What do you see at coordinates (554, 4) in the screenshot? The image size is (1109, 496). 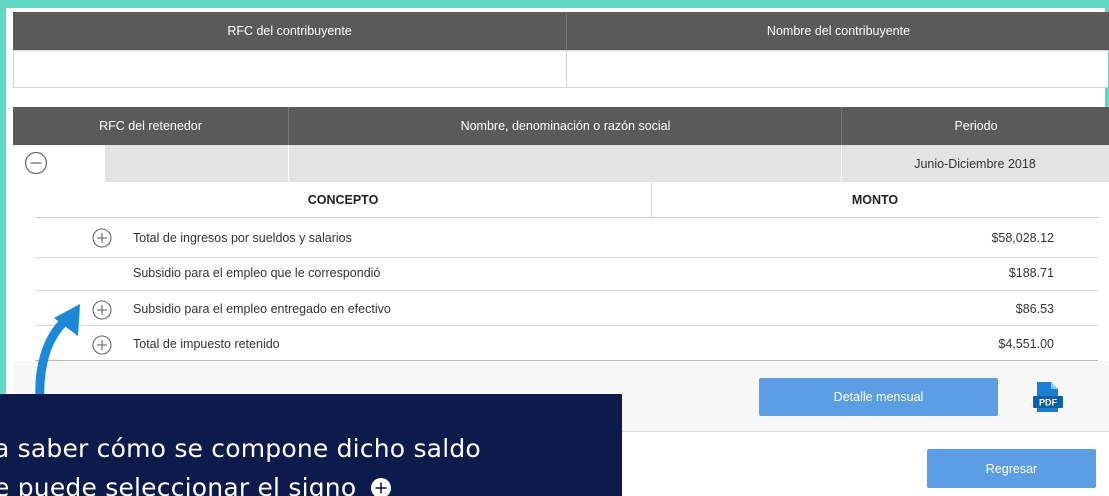 I see `frame-top-border` at bounding box center [554, 4].